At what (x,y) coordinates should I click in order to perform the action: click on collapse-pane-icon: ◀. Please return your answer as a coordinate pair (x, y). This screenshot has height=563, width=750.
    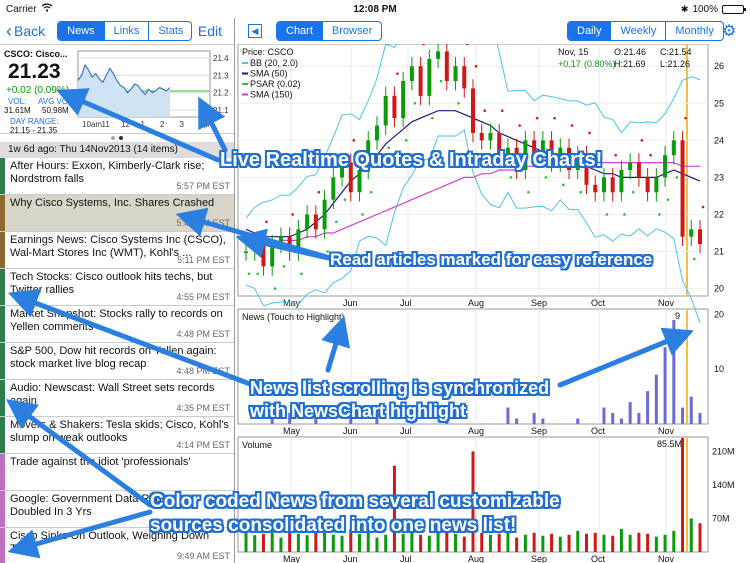
    Looking at the image, I should click on (255, 31).